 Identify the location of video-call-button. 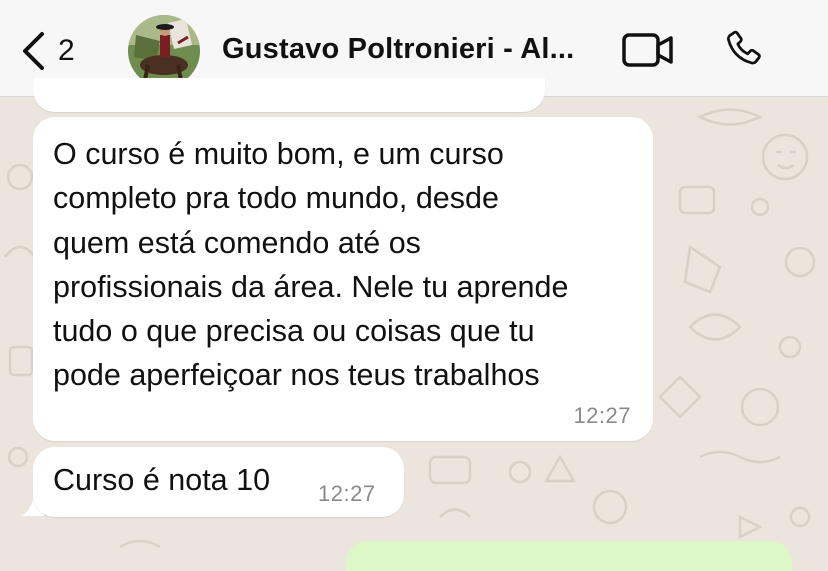
(648, 52).